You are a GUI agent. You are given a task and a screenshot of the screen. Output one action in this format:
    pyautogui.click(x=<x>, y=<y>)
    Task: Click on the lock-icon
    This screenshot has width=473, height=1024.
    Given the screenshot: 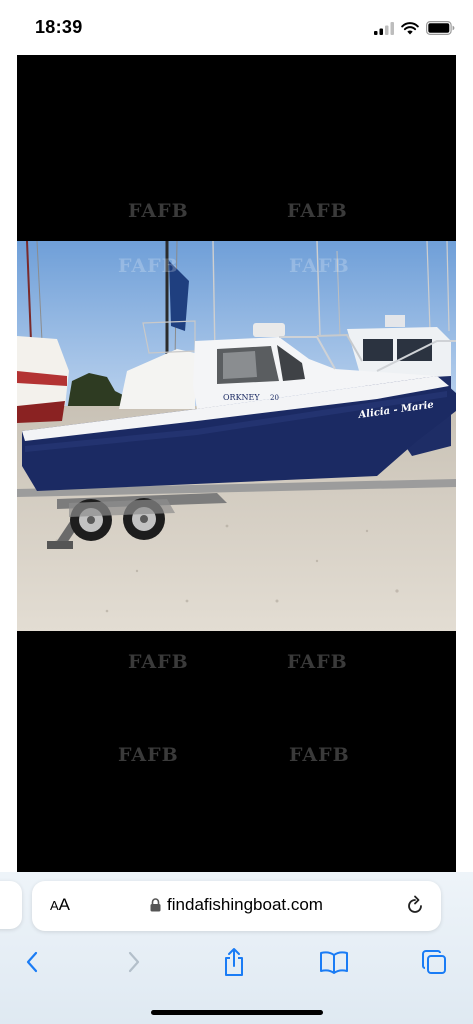 What is the action you would take?
    pyautogui.click(x=155, y=905)
    